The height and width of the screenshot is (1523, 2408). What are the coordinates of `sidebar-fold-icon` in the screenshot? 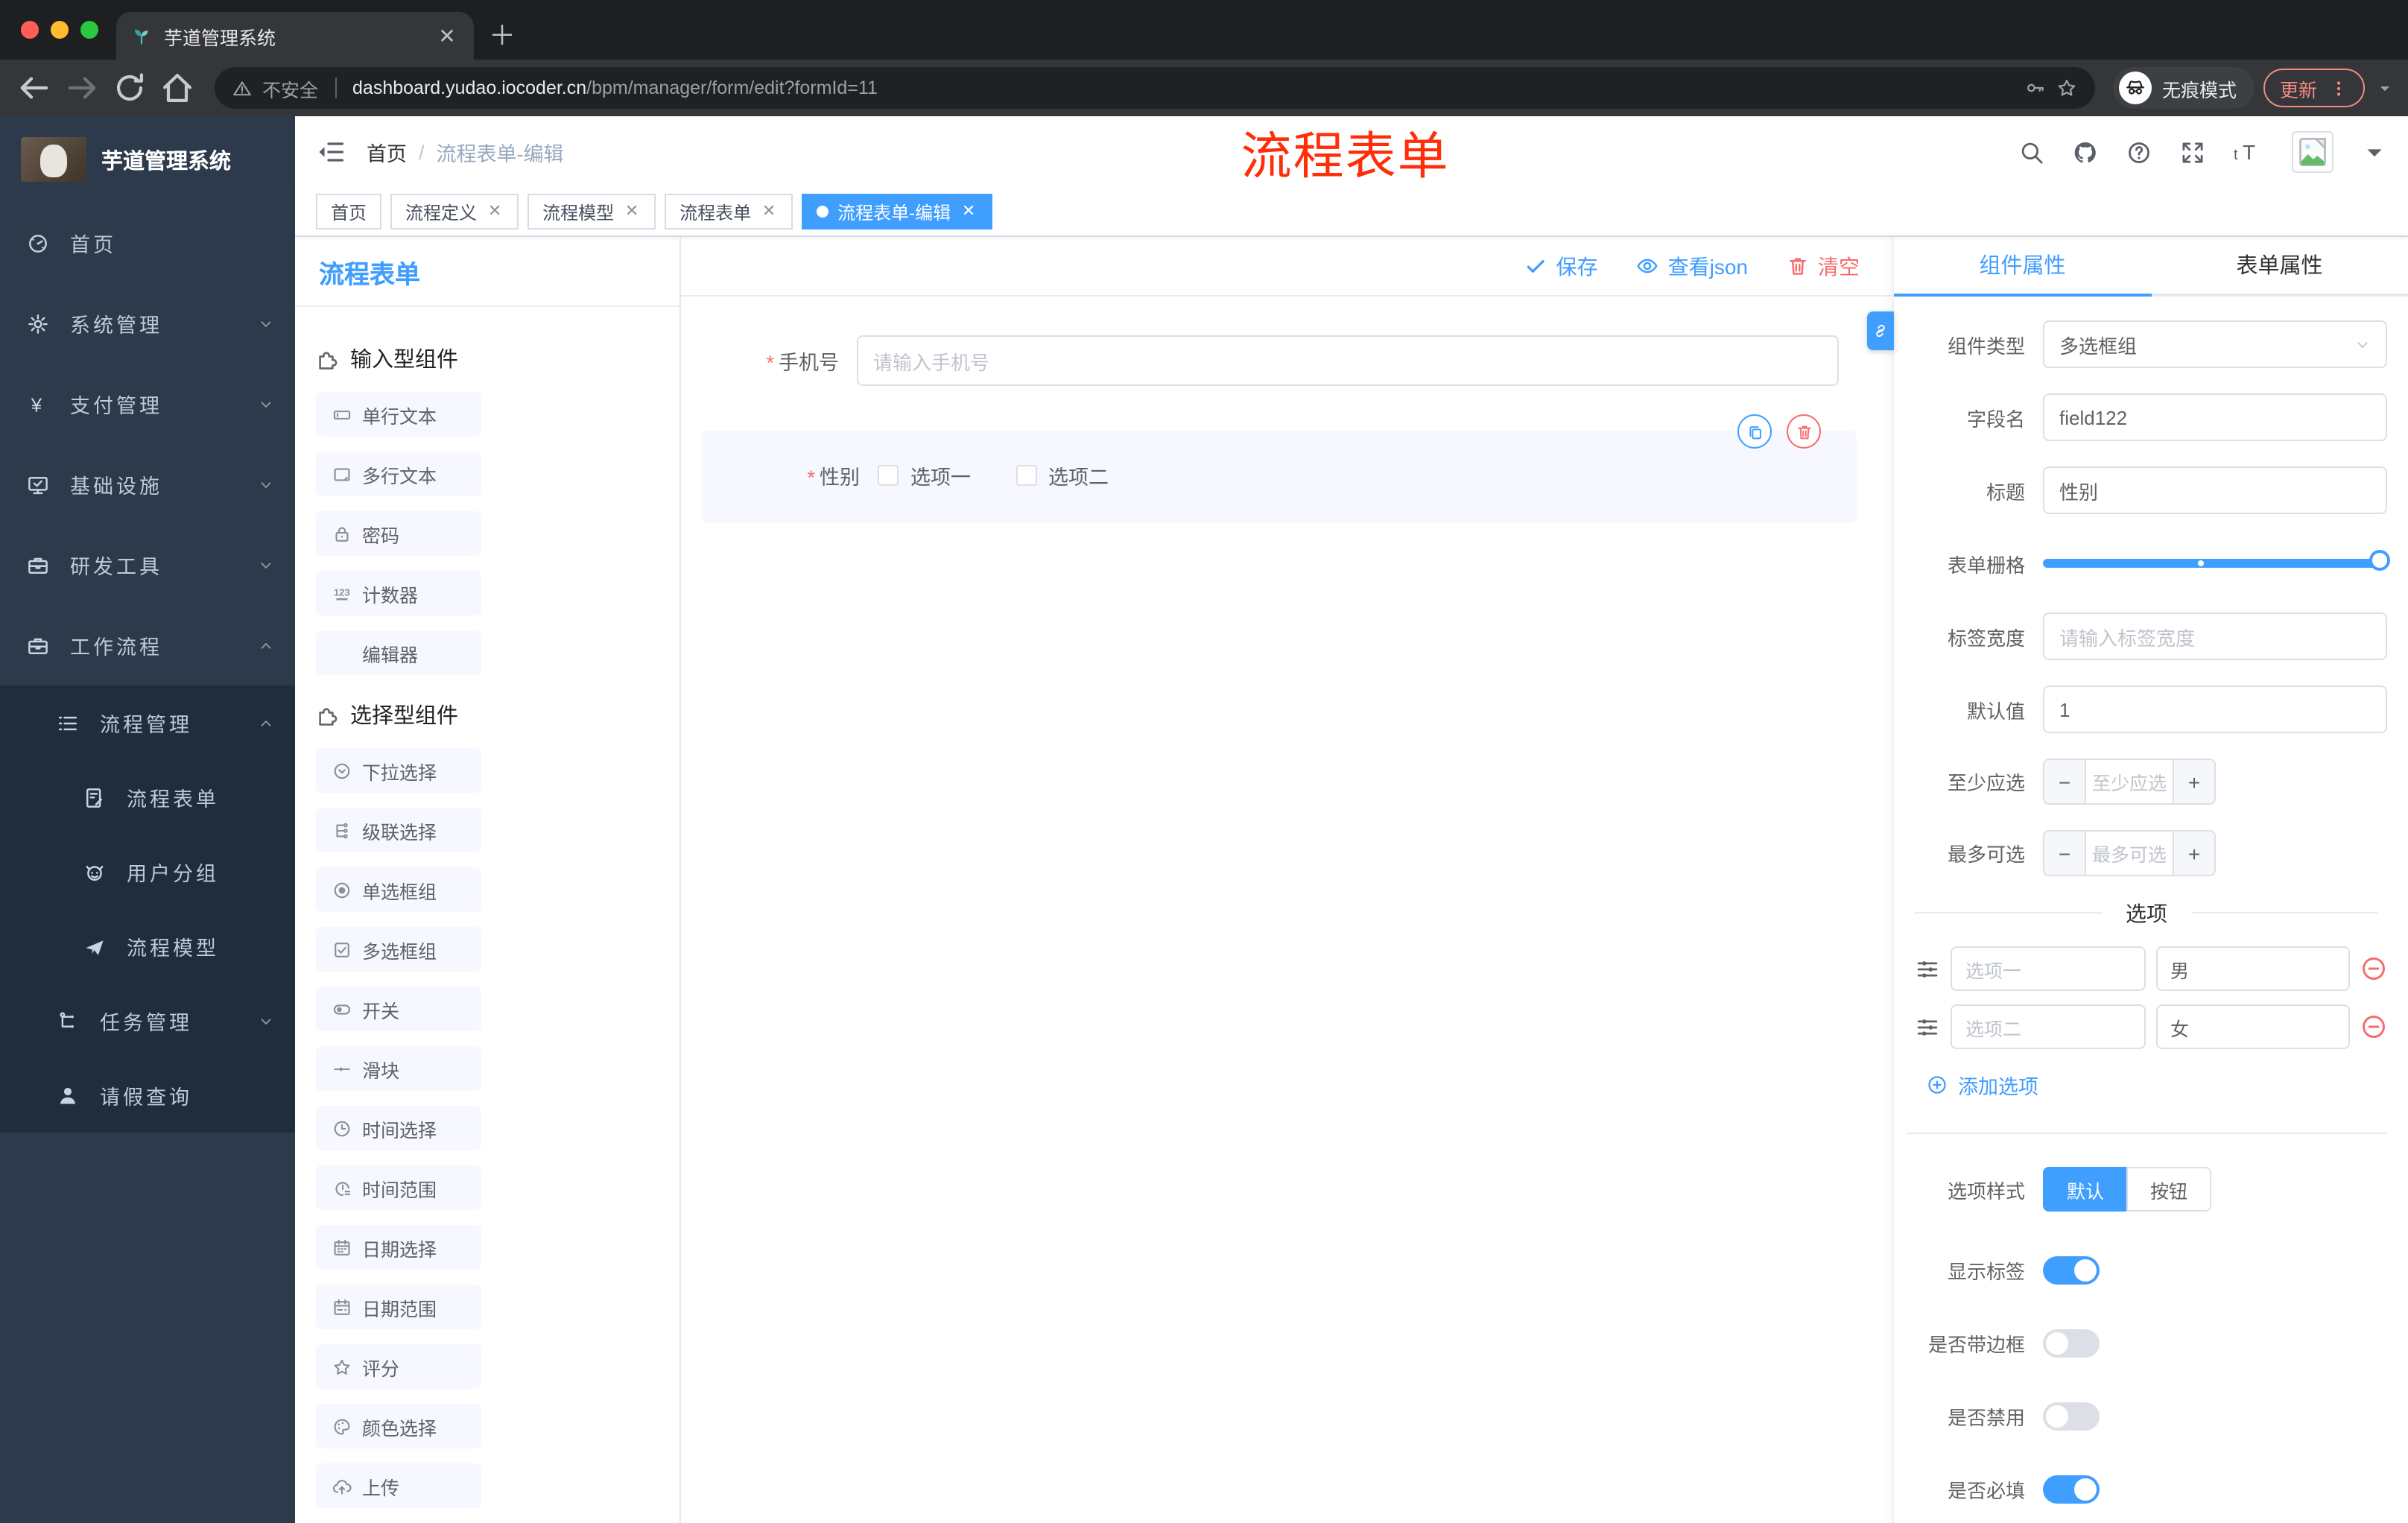 It's located at (331, 152).